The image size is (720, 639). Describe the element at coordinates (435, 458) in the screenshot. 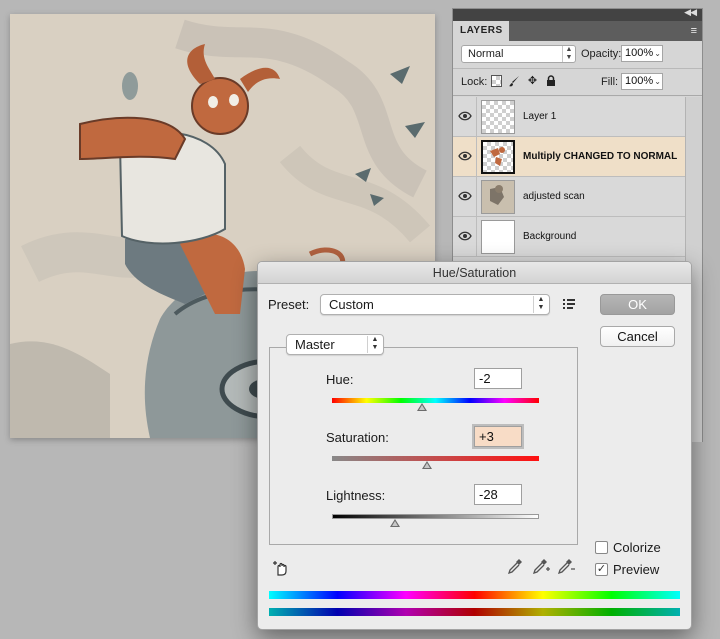

I see `saturation-slider` at that location.